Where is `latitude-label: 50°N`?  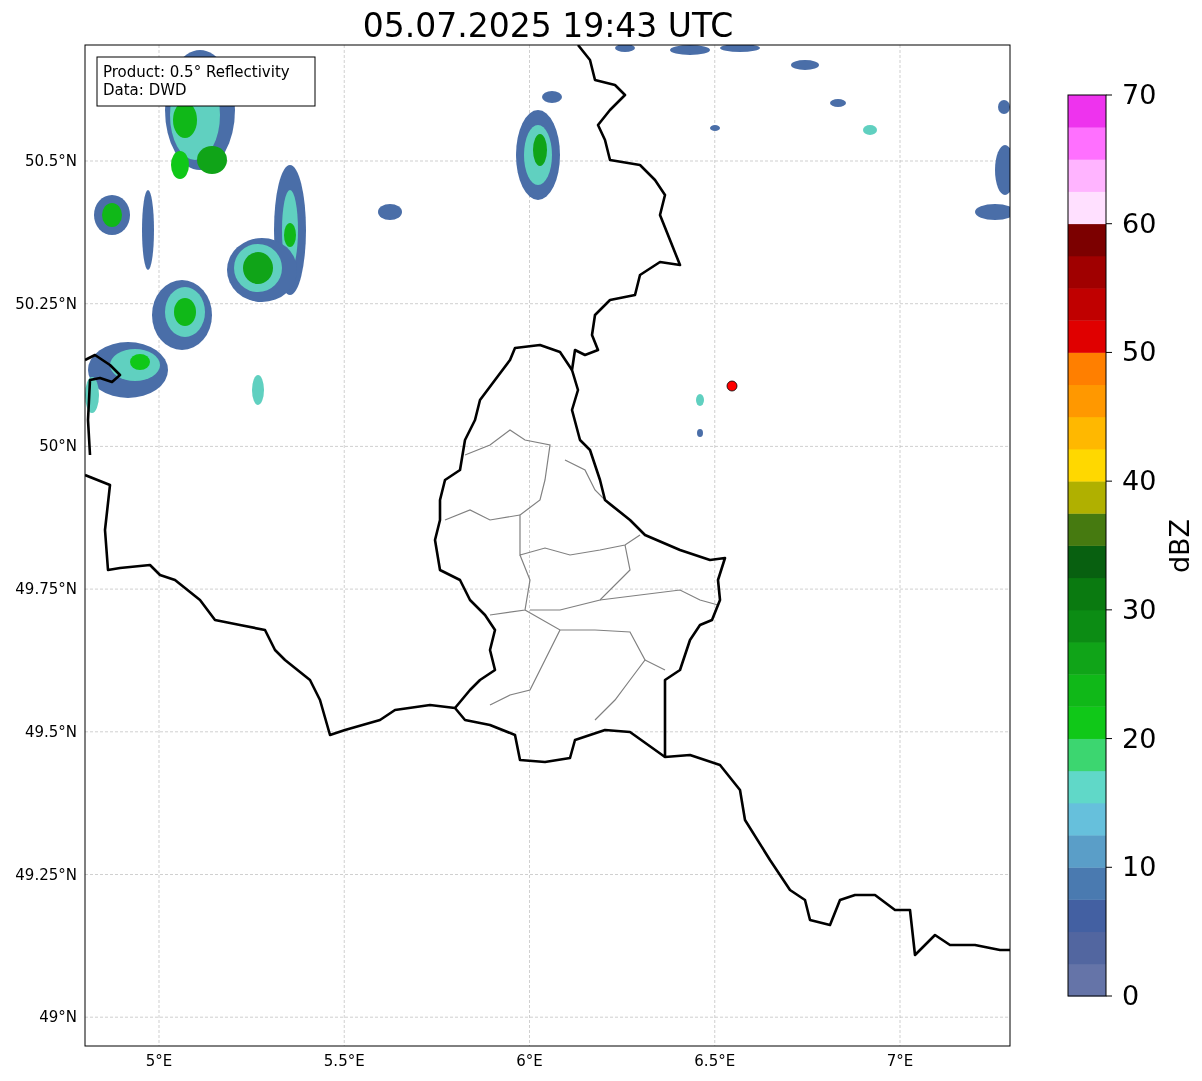
latitude-label: 50°N is located at coordinates (58, 446).